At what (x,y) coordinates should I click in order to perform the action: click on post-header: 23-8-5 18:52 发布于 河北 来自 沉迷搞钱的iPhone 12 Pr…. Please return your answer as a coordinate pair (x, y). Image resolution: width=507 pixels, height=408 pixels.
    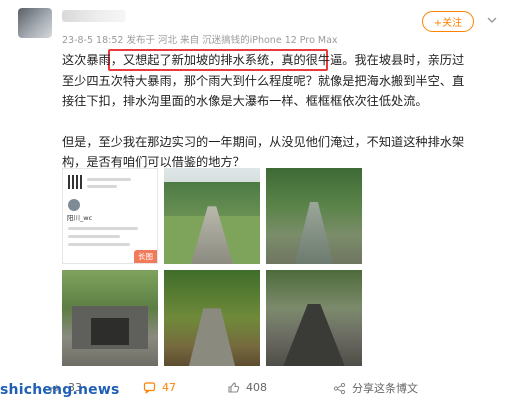
    Looking at the image, I should click on (253, 25).